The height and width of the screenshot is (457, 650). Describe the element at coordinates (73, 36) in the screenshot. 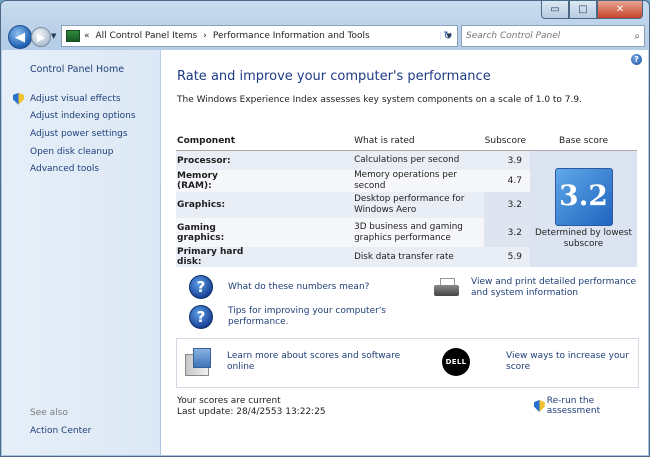

I see `control-panel-icon` at that location.